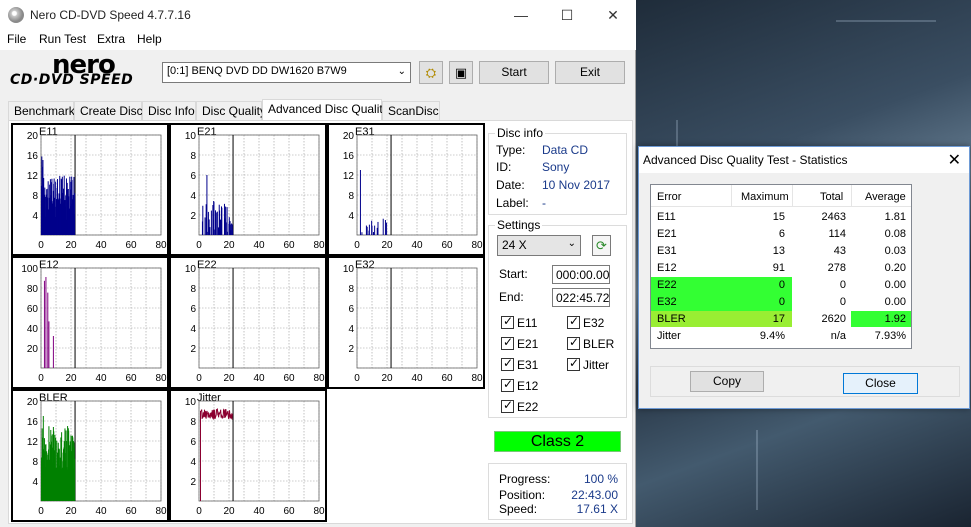  Describe the element at coordinates (519, 343) in the screenshot. I see `checkbox-e21: E21` at that location.